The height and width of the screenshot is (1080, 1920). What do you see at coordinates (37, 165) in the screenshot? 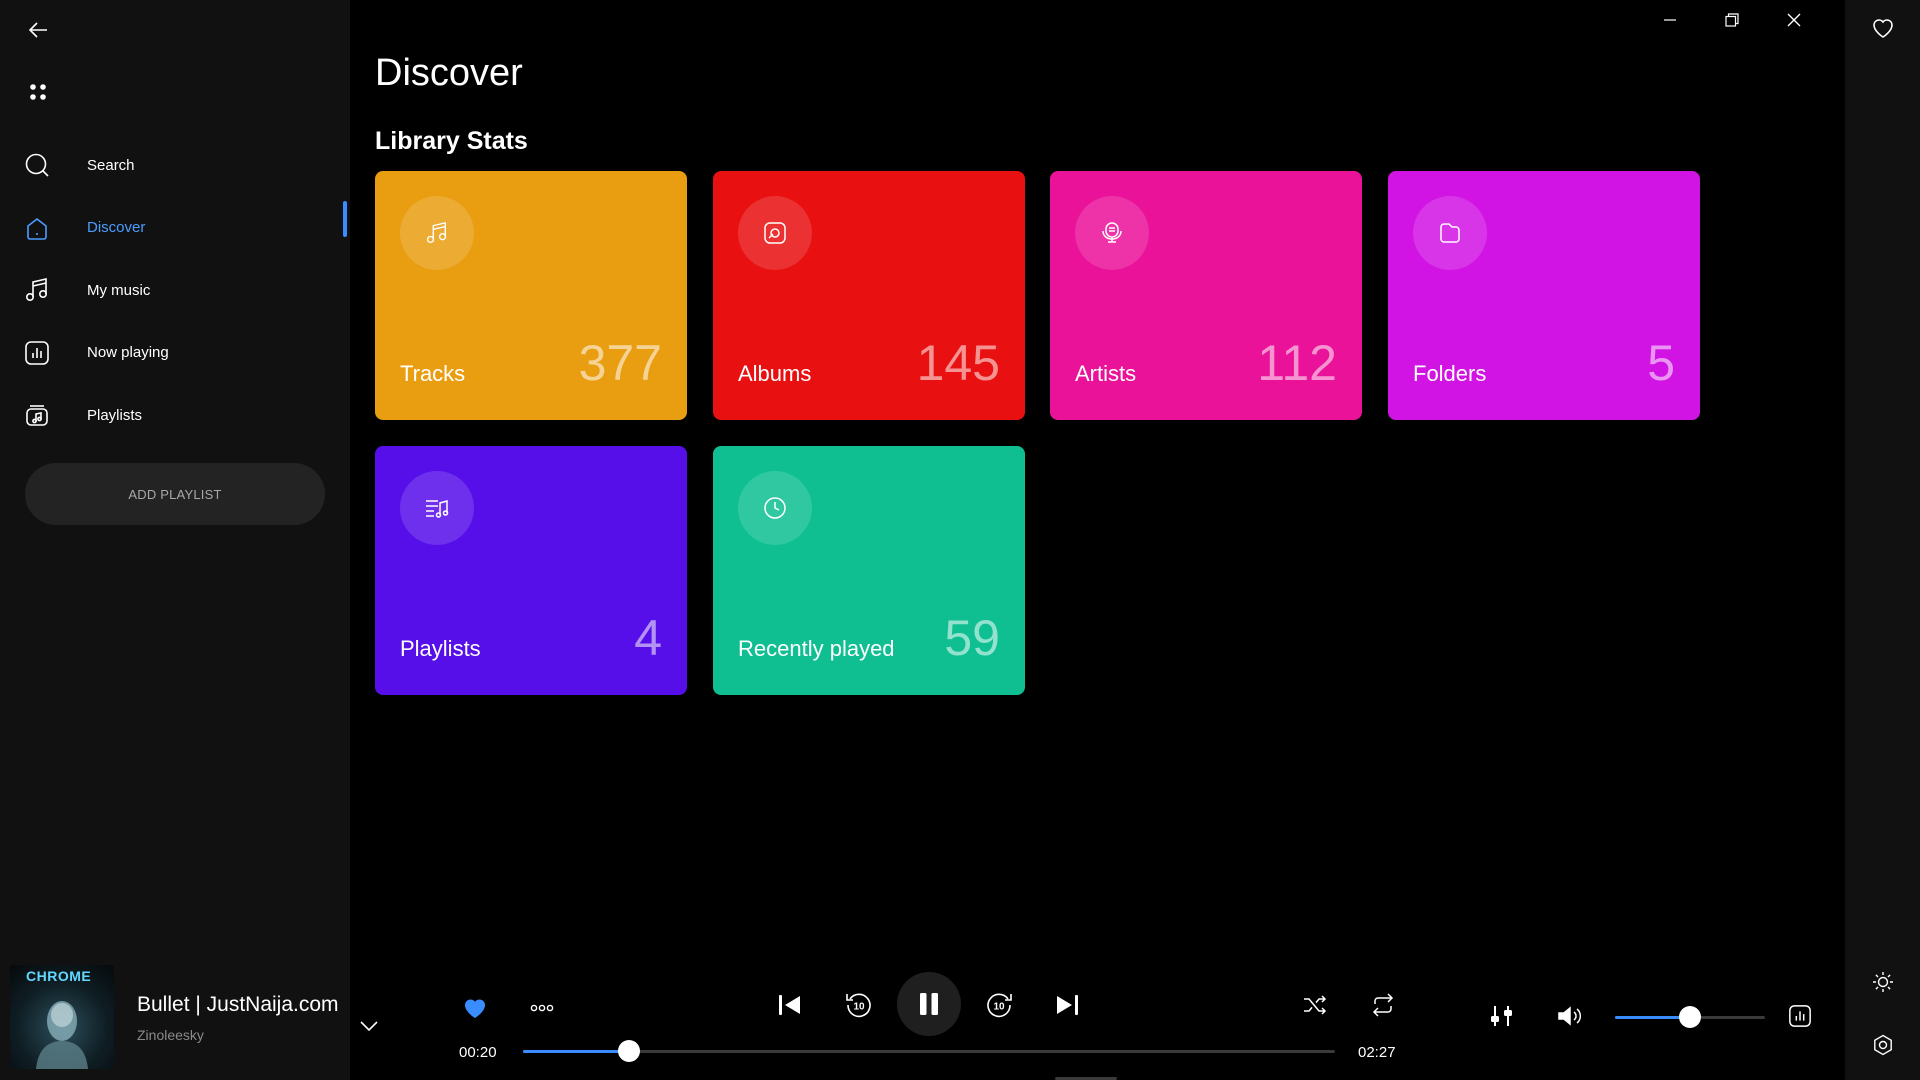
I see `search-icon` at bounding box center [37, 165].